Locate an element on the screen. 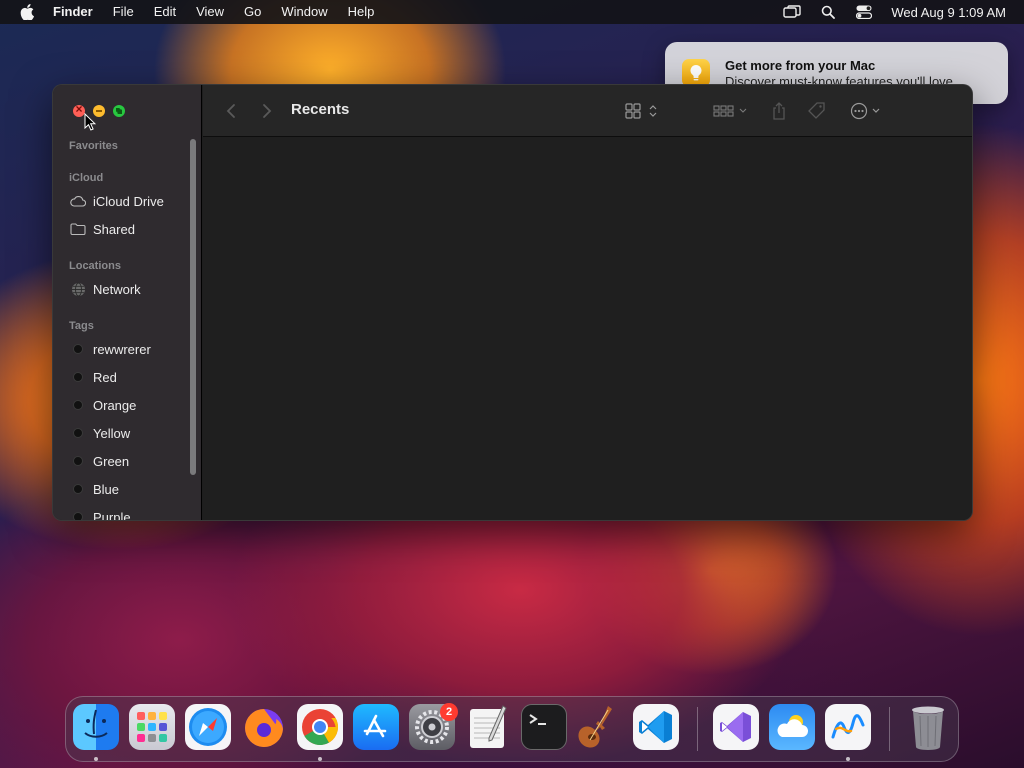  sidebar-scrollbar is located at coordinates (193, 307).